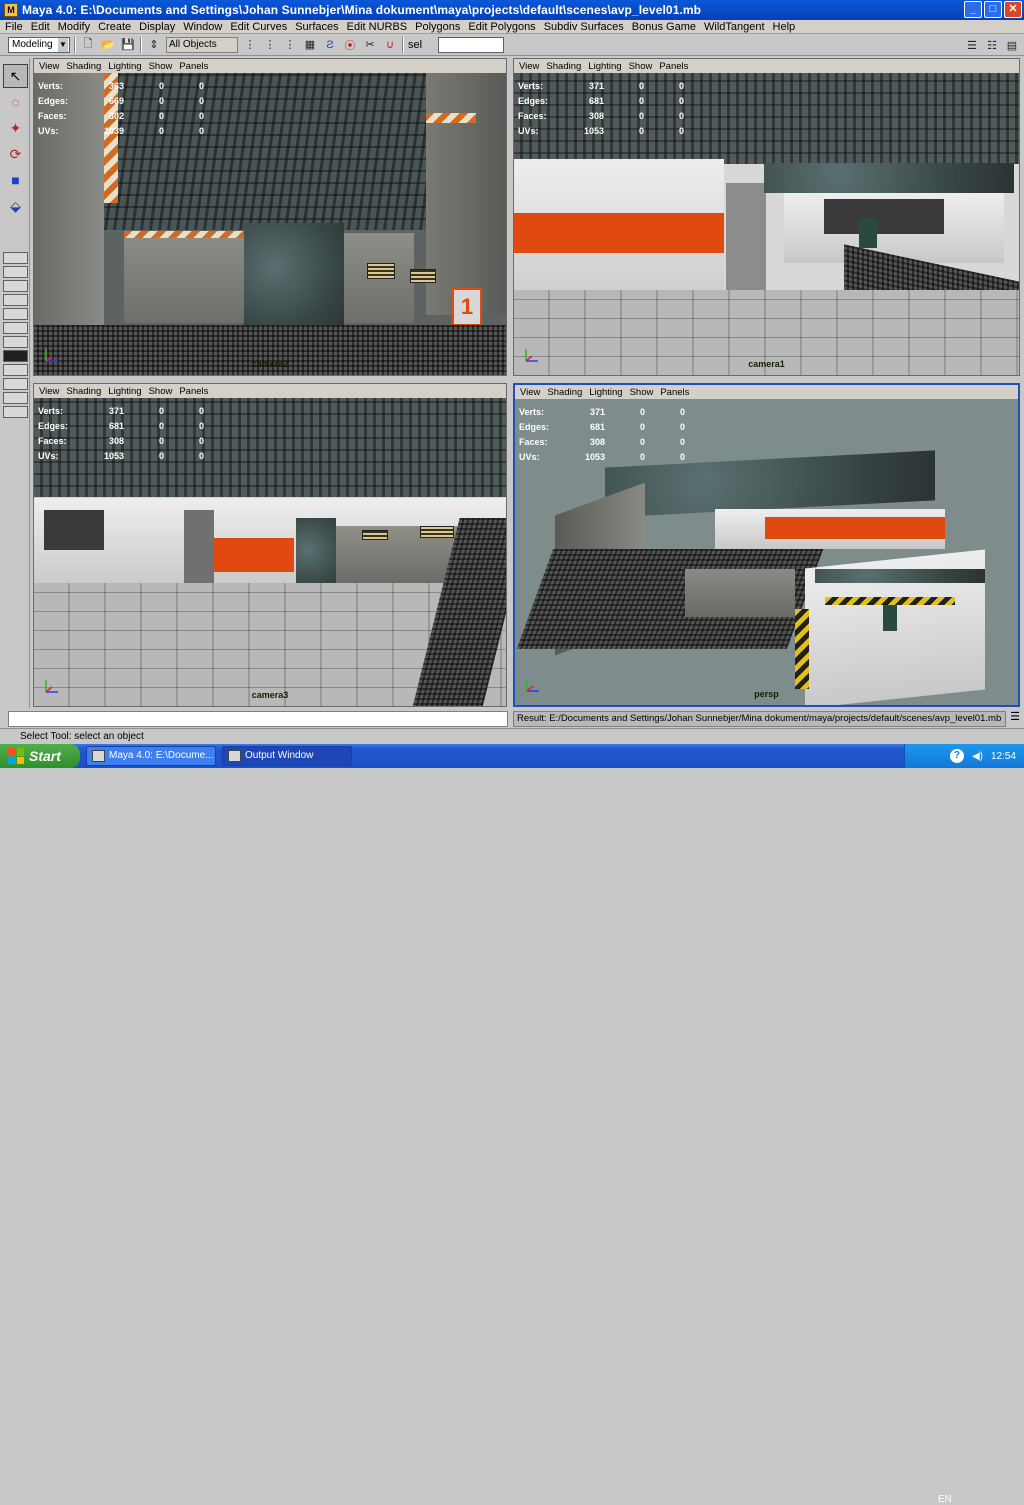 The height and width of the screenshot is (1505, 1024). Describe the element at coordinates (108, 45) in the screenshot. I see `open-scene-icon: 📂` at that location.